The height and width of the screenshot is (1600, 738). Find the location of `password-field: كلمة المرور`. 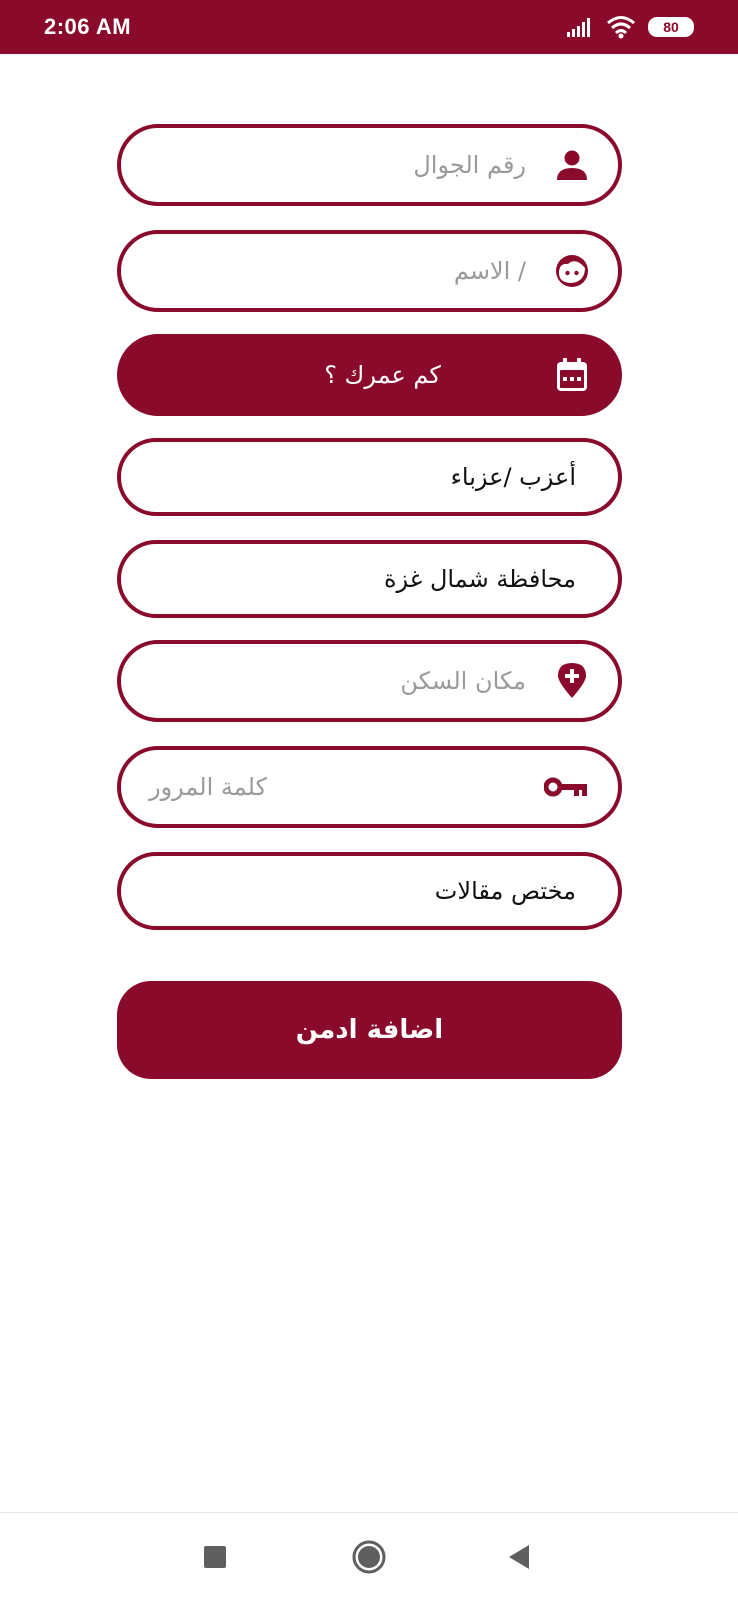

password-field: كلمة المرور is located at coordinates (369, 787).